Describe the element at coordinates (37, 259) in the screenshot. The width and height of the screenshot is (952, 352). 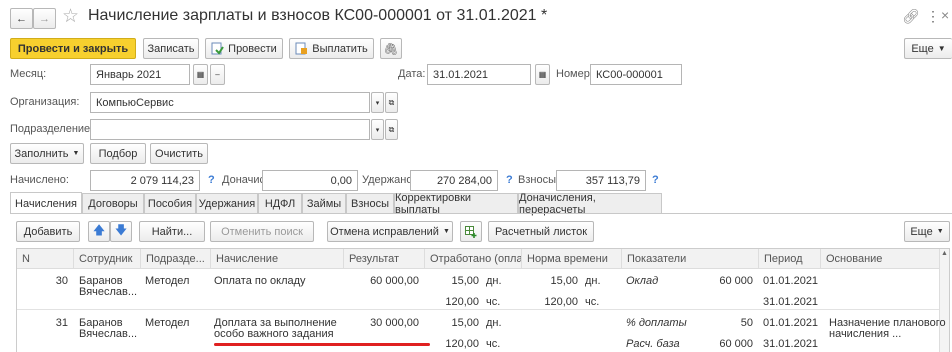
I see `column-header-n: N` at that location.